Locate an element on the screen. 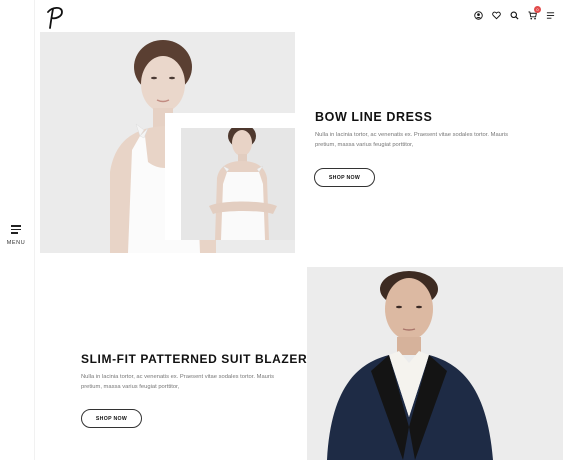  product-title-suit-blazer: SLIM-FIT PATTERNED SUIT BLAZER is located at coordinates (194, 359).